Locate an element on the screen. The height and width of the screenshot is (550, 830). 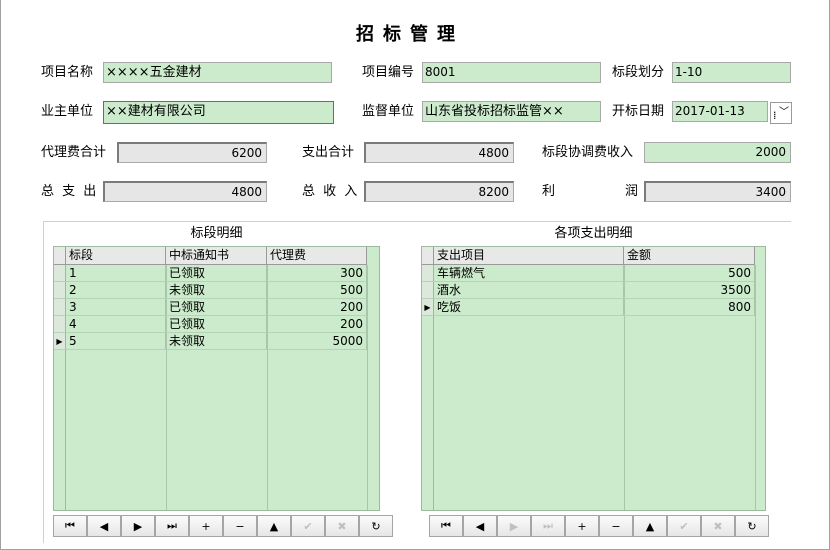
open-date-label: 开标日期 is located at coordinates (638, 111).